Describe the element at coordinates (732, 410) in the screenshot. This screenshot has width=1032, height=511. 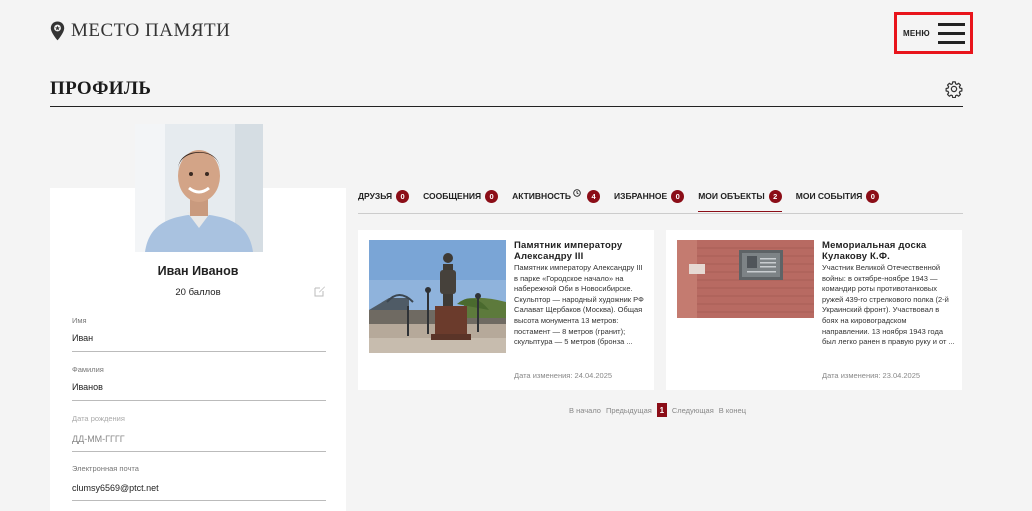
I see `pager-last: В конец` at that location.